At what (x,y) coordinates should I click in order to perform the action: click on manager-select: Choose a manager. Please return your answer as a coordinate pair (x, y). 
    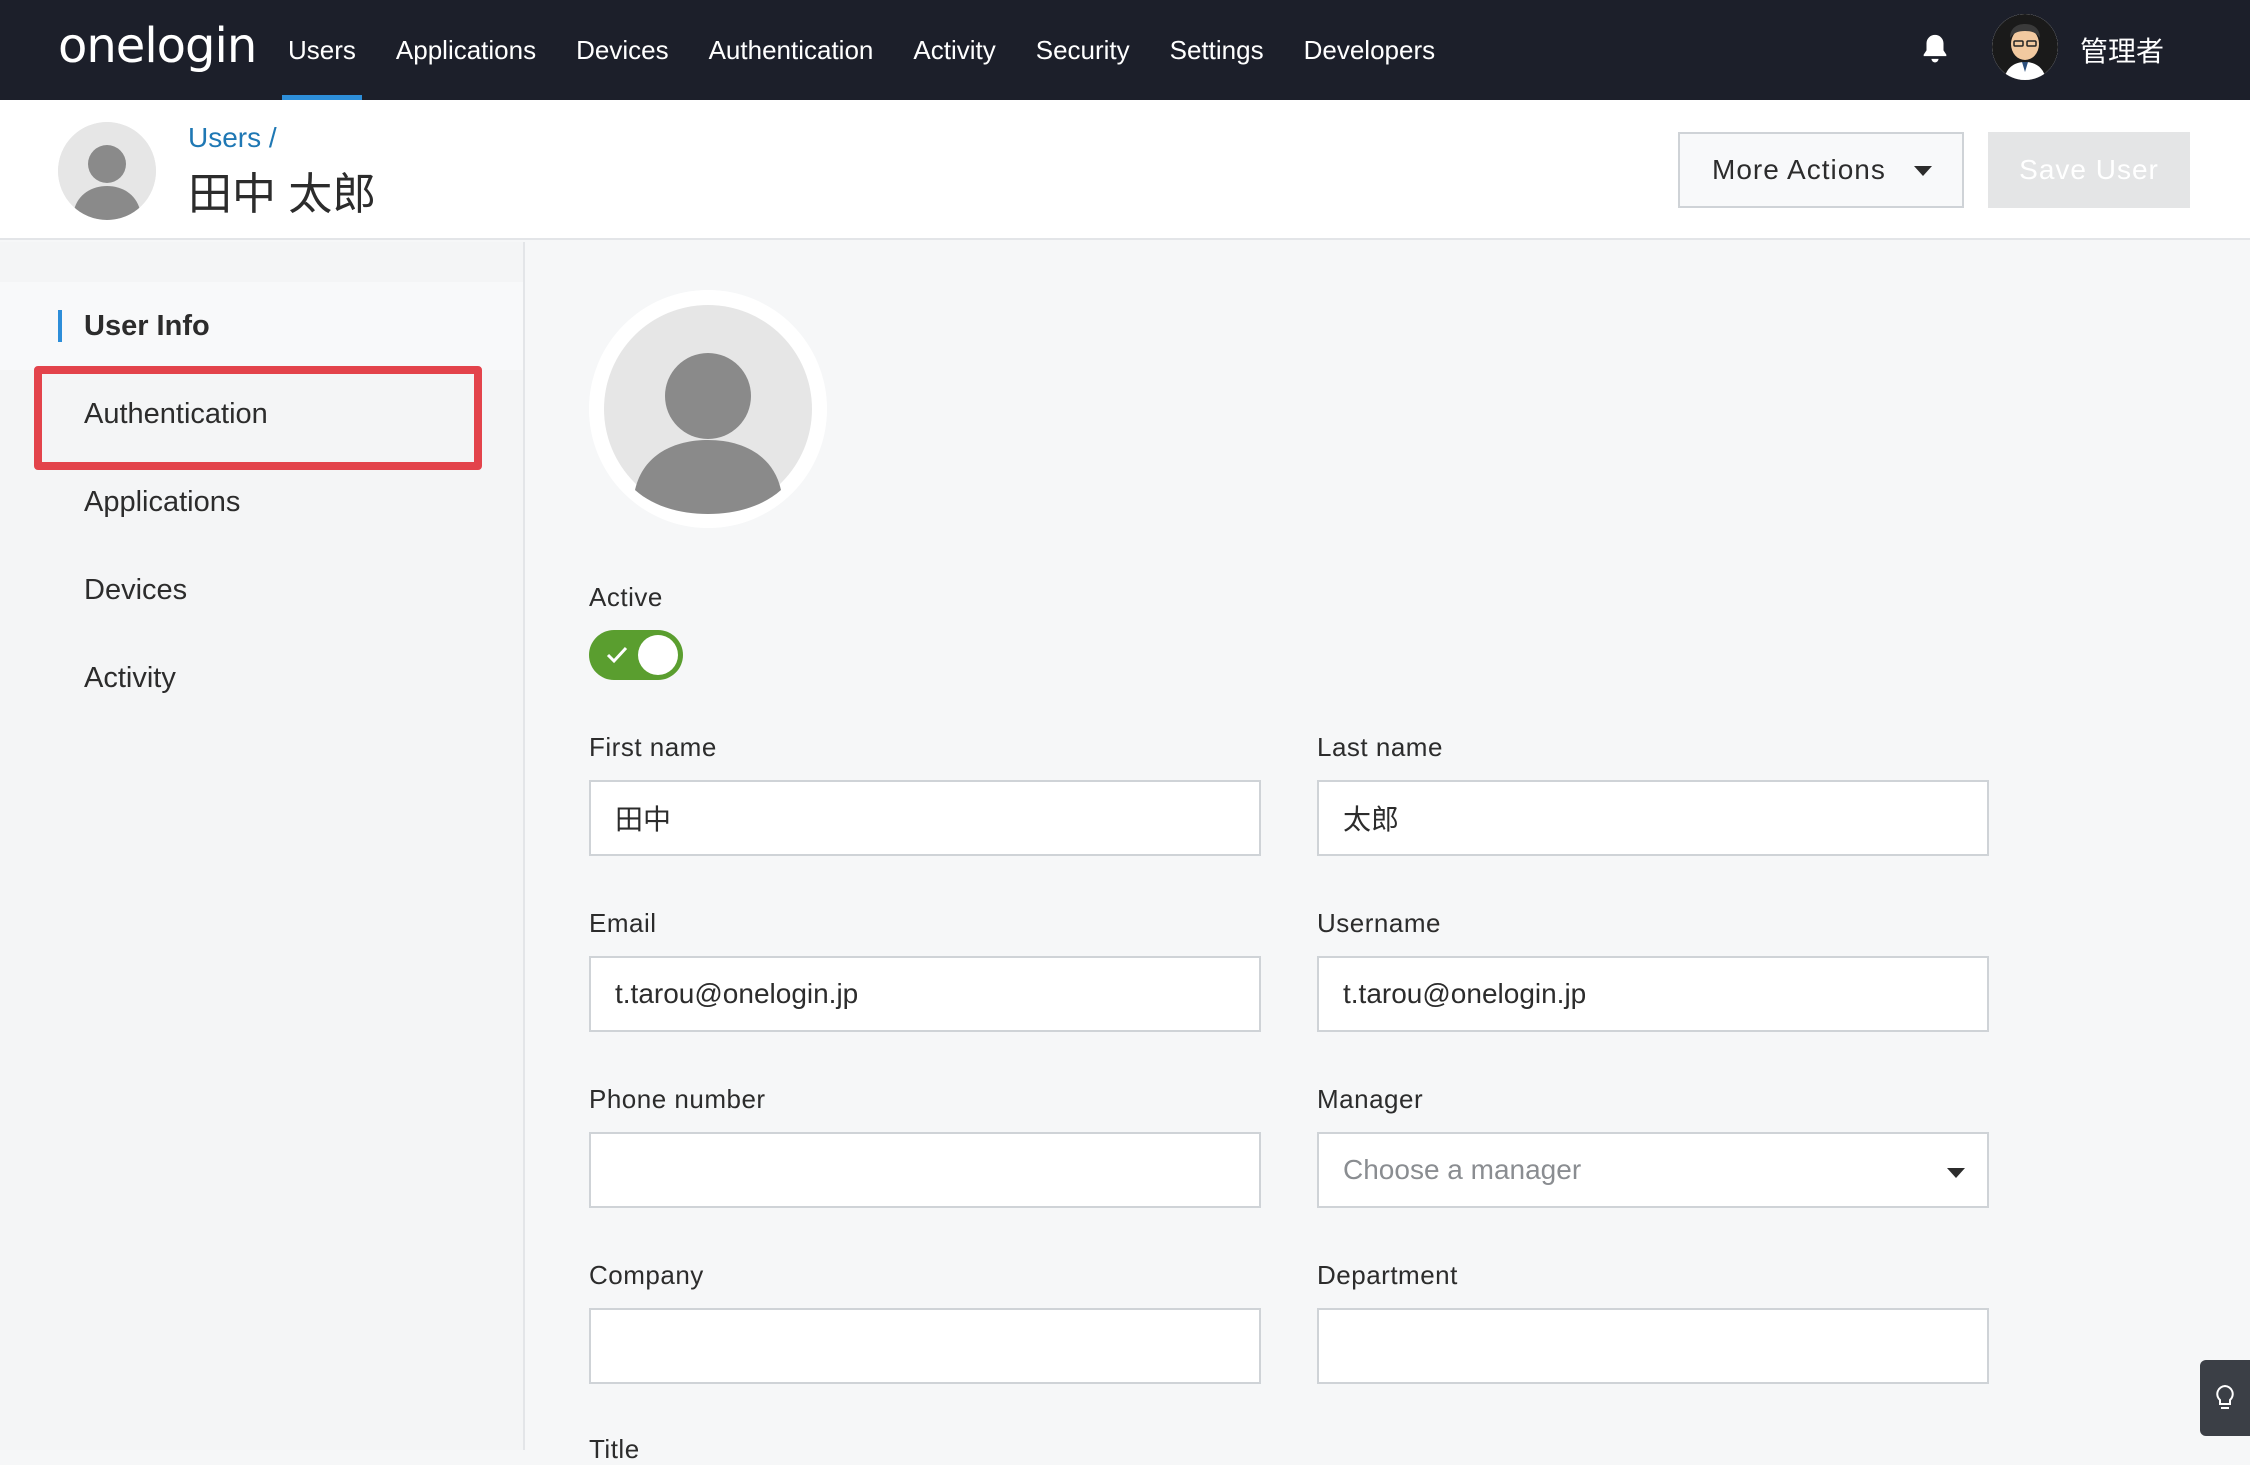
    Looking at the image, I should click on (1653, 1170).